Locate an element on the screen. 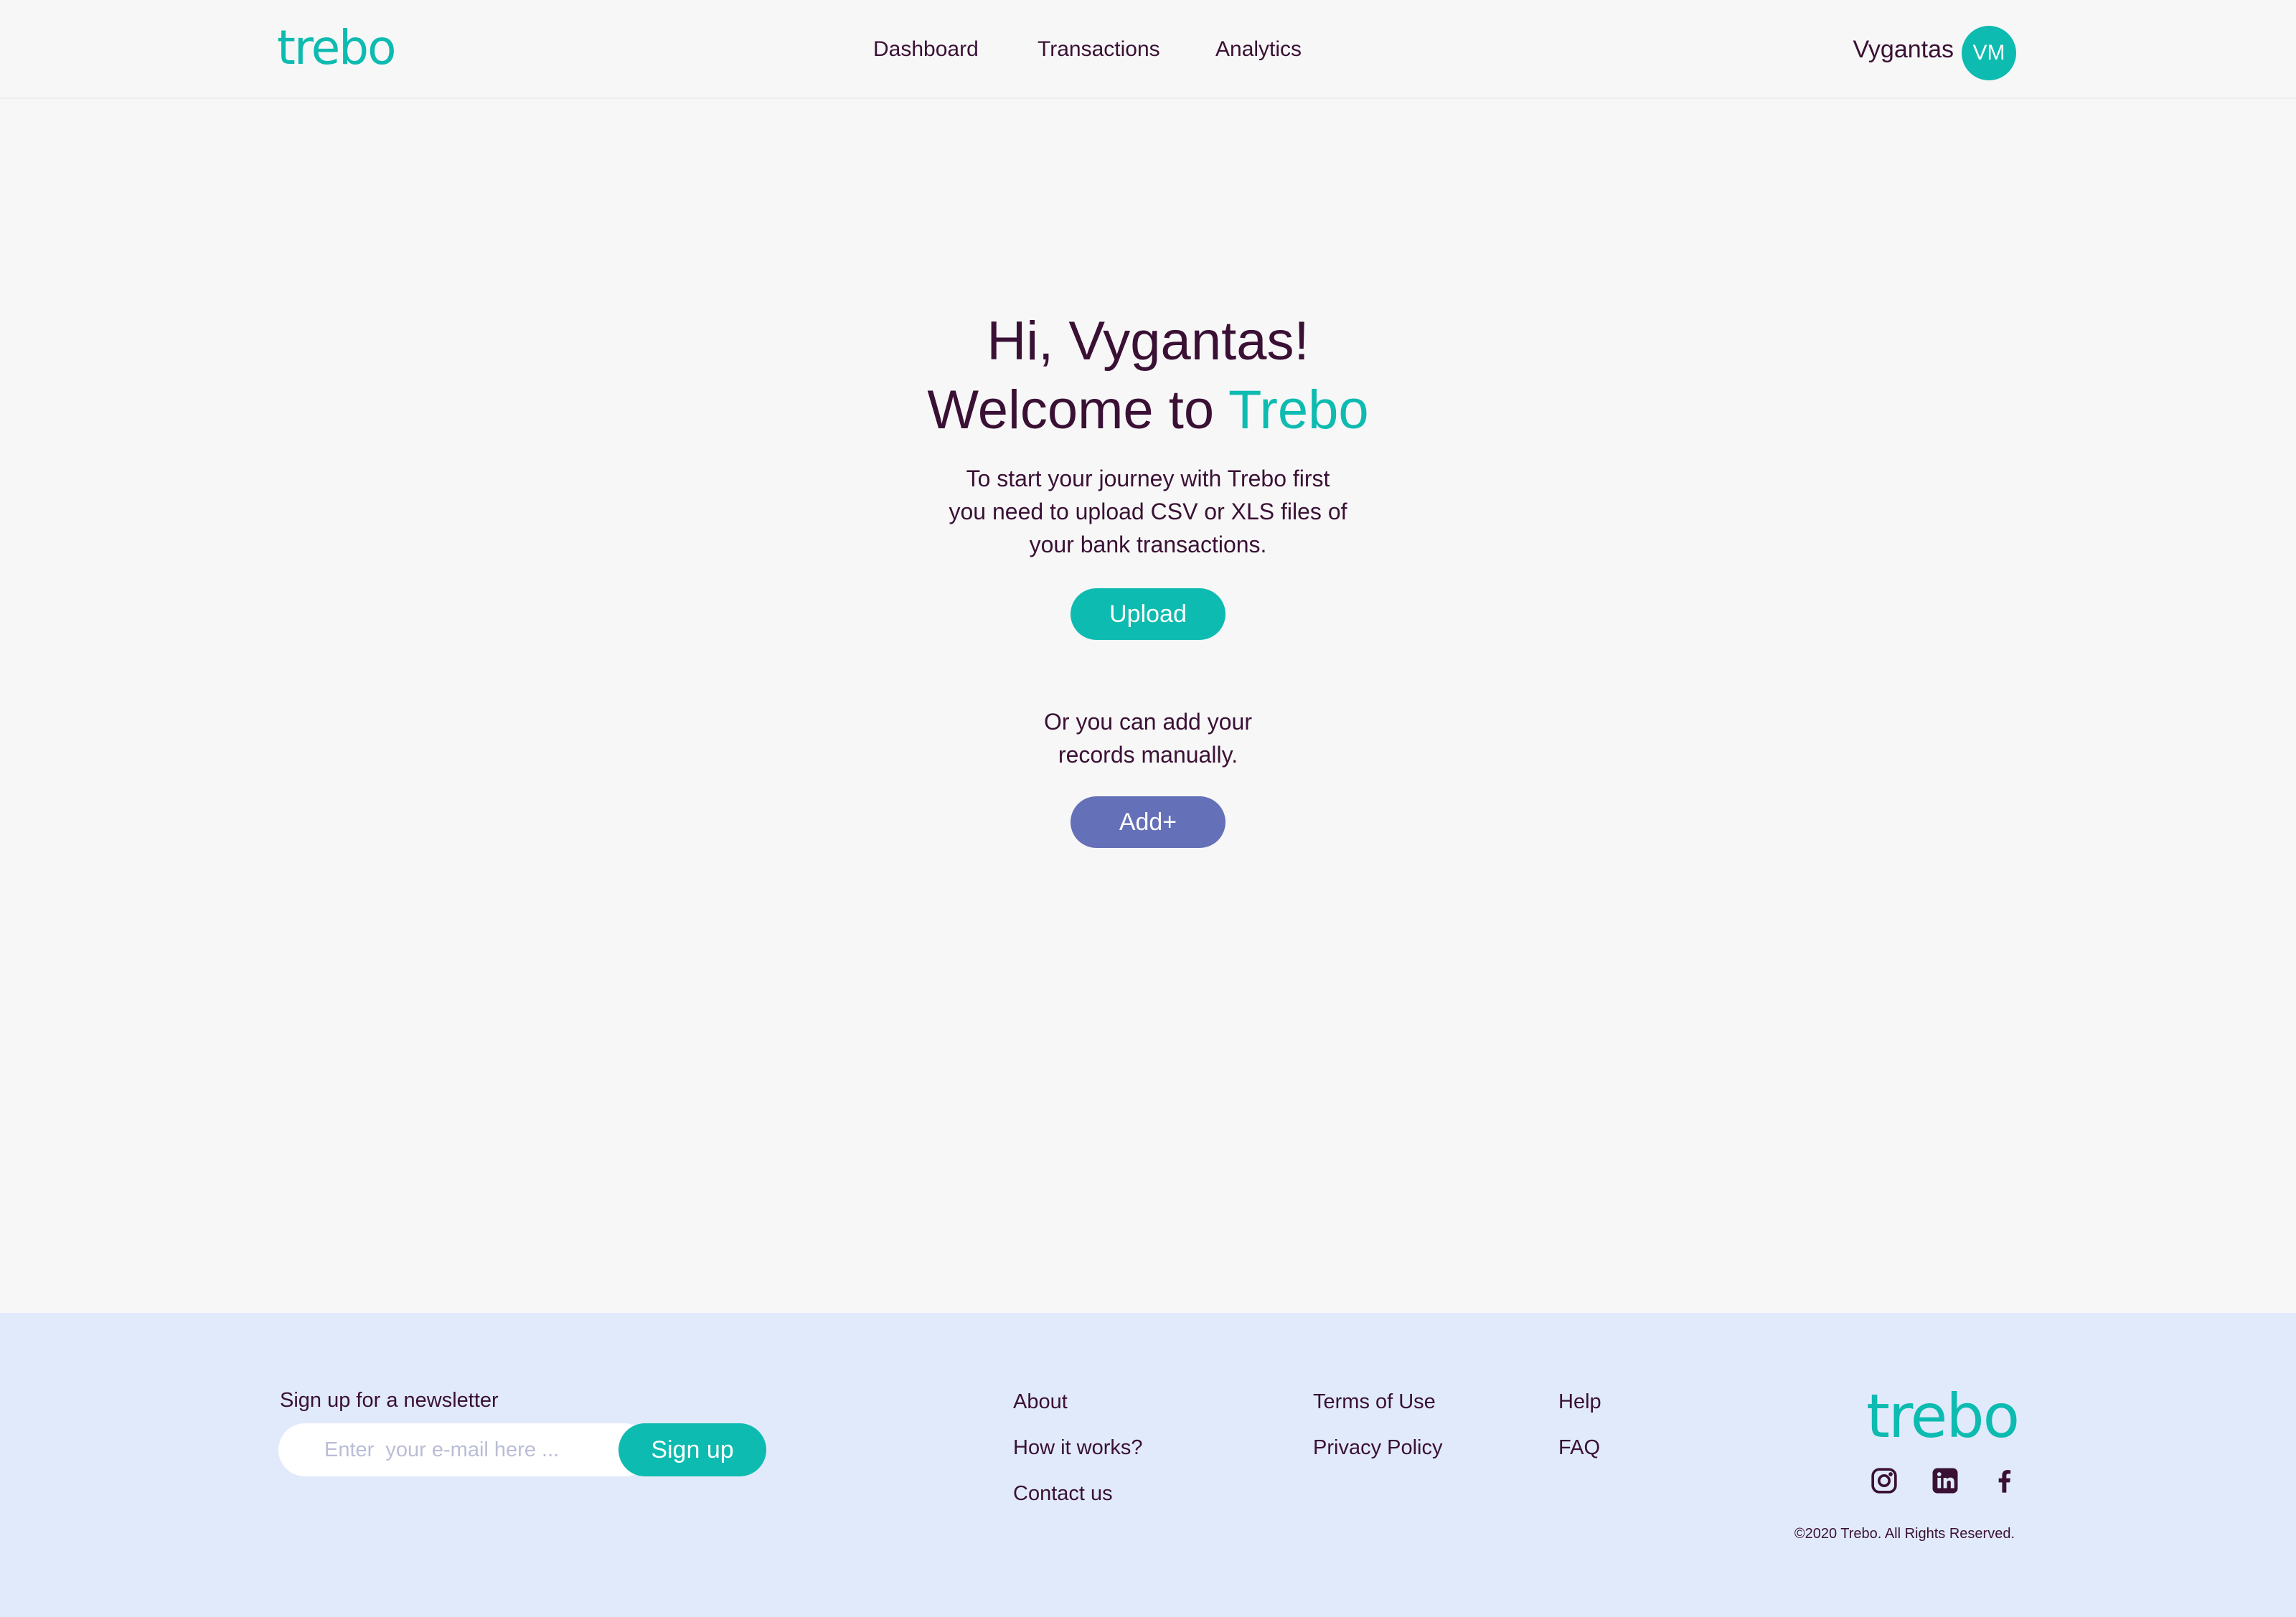 This screenshot has height=1617, width=2296. avatar: VM is located at coordinates (1989, 53).